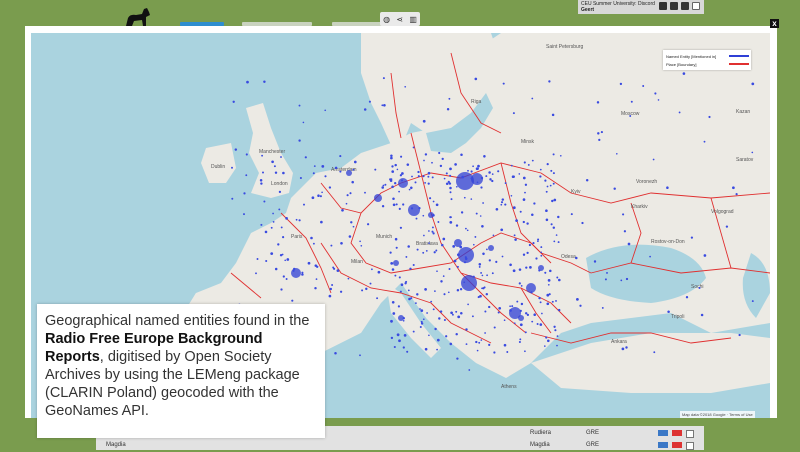 This screenshot has height=452, width=800. Describe the element at coordinates (696, 6) in the screenshot. I see `window-icon` at that location.